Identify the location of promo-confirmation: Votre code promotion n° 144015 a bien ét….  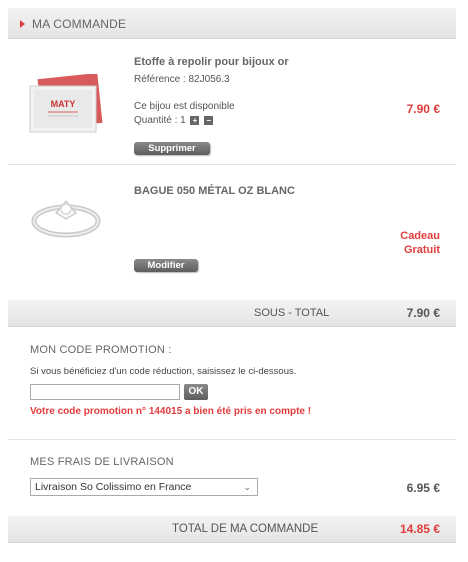
(171, 411).